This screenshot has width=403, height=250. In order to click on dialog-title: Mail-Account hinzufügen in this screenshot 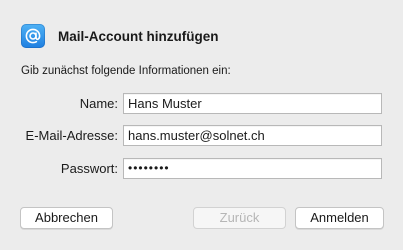, I will do `click(138, 36)`.